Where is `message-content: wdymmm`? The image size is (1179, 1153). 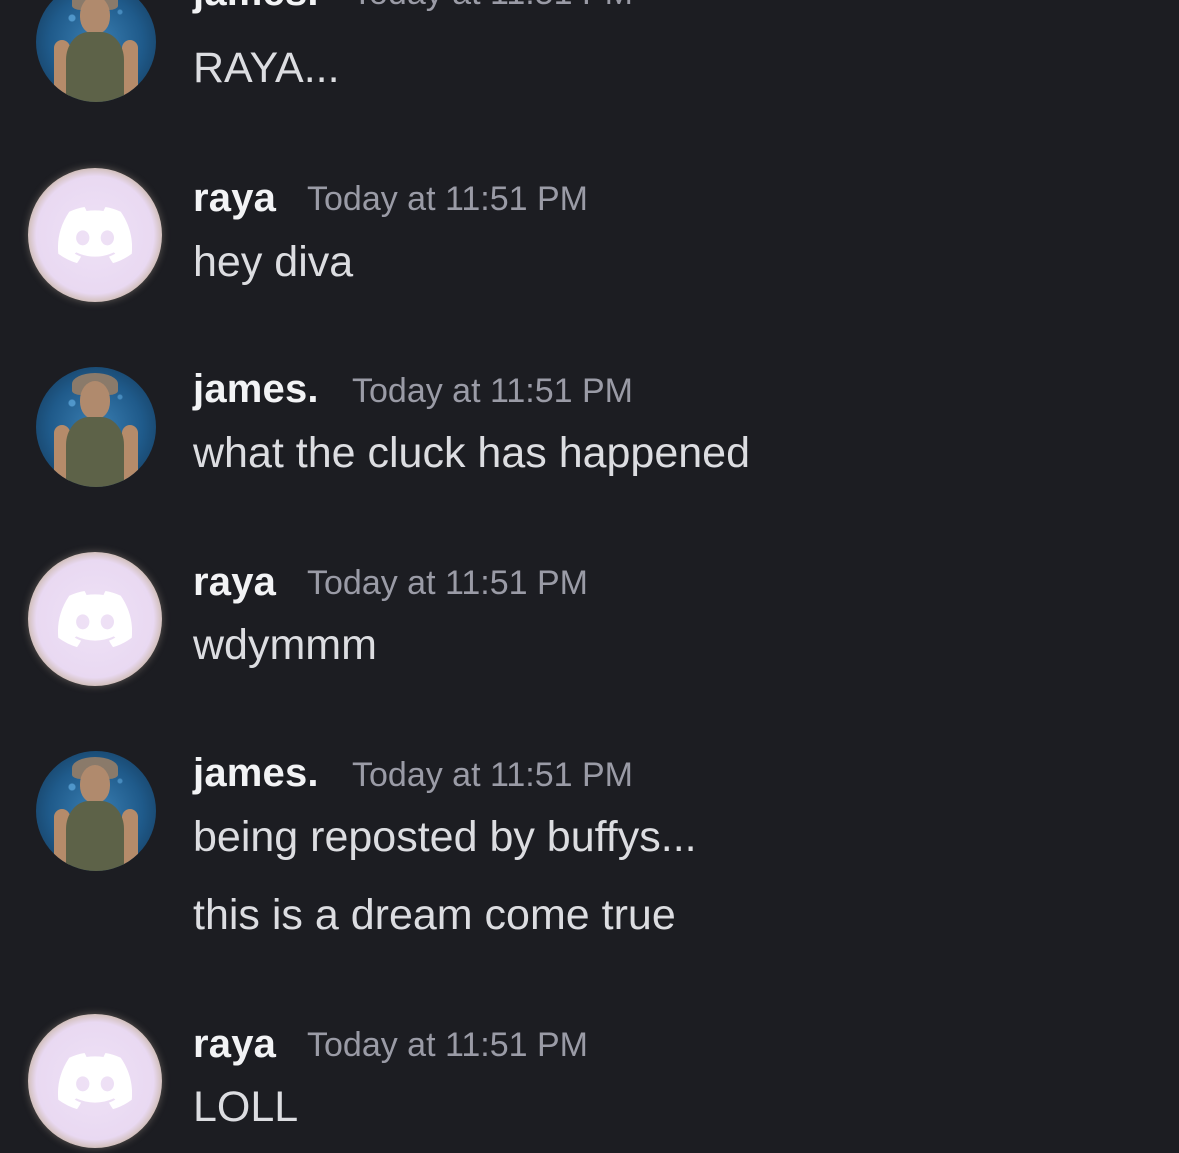 message-content: wdymmm is located at coordinates (285, 645).